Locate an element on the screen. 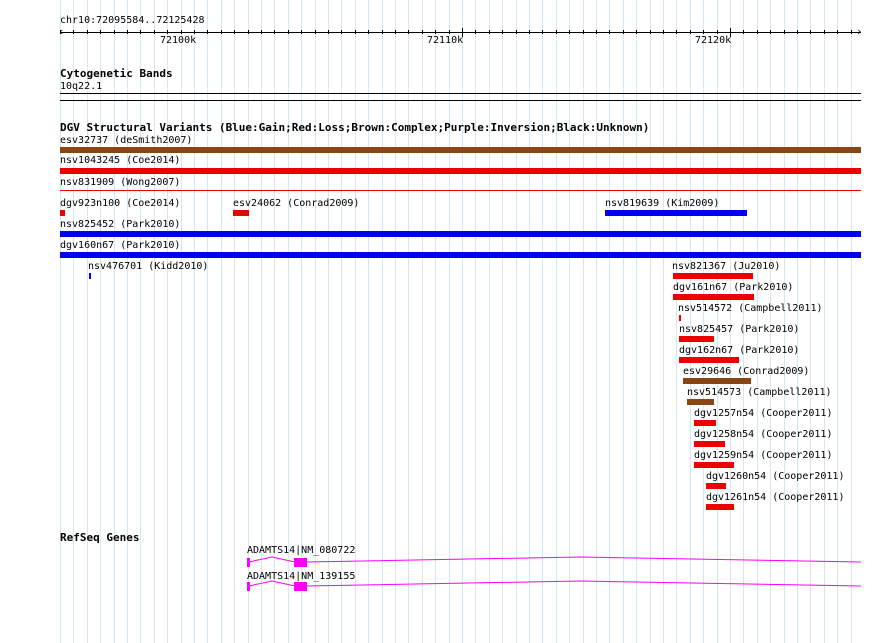 The width and height of the screenshot is (890, 643). gene-models is located at coordinates (554, 573).